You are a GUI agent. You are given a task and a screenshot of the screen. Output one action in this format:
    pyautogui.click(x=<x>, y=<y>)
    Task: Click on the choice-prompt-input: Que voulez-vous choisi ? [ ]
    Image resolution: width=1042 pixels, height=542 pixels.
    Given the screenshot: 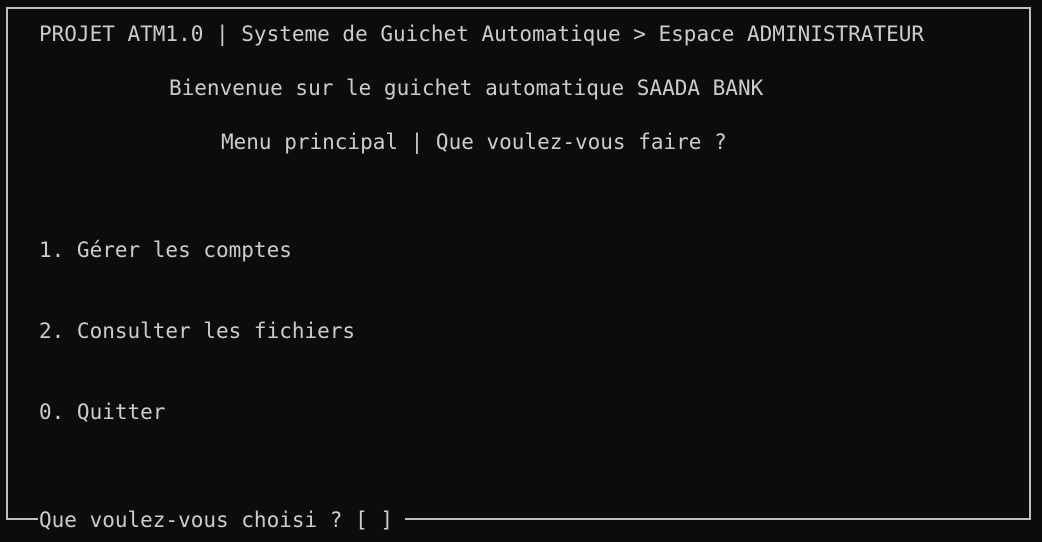 What is the action you would take?
    pyautogui.click(x=216, y=520)
    